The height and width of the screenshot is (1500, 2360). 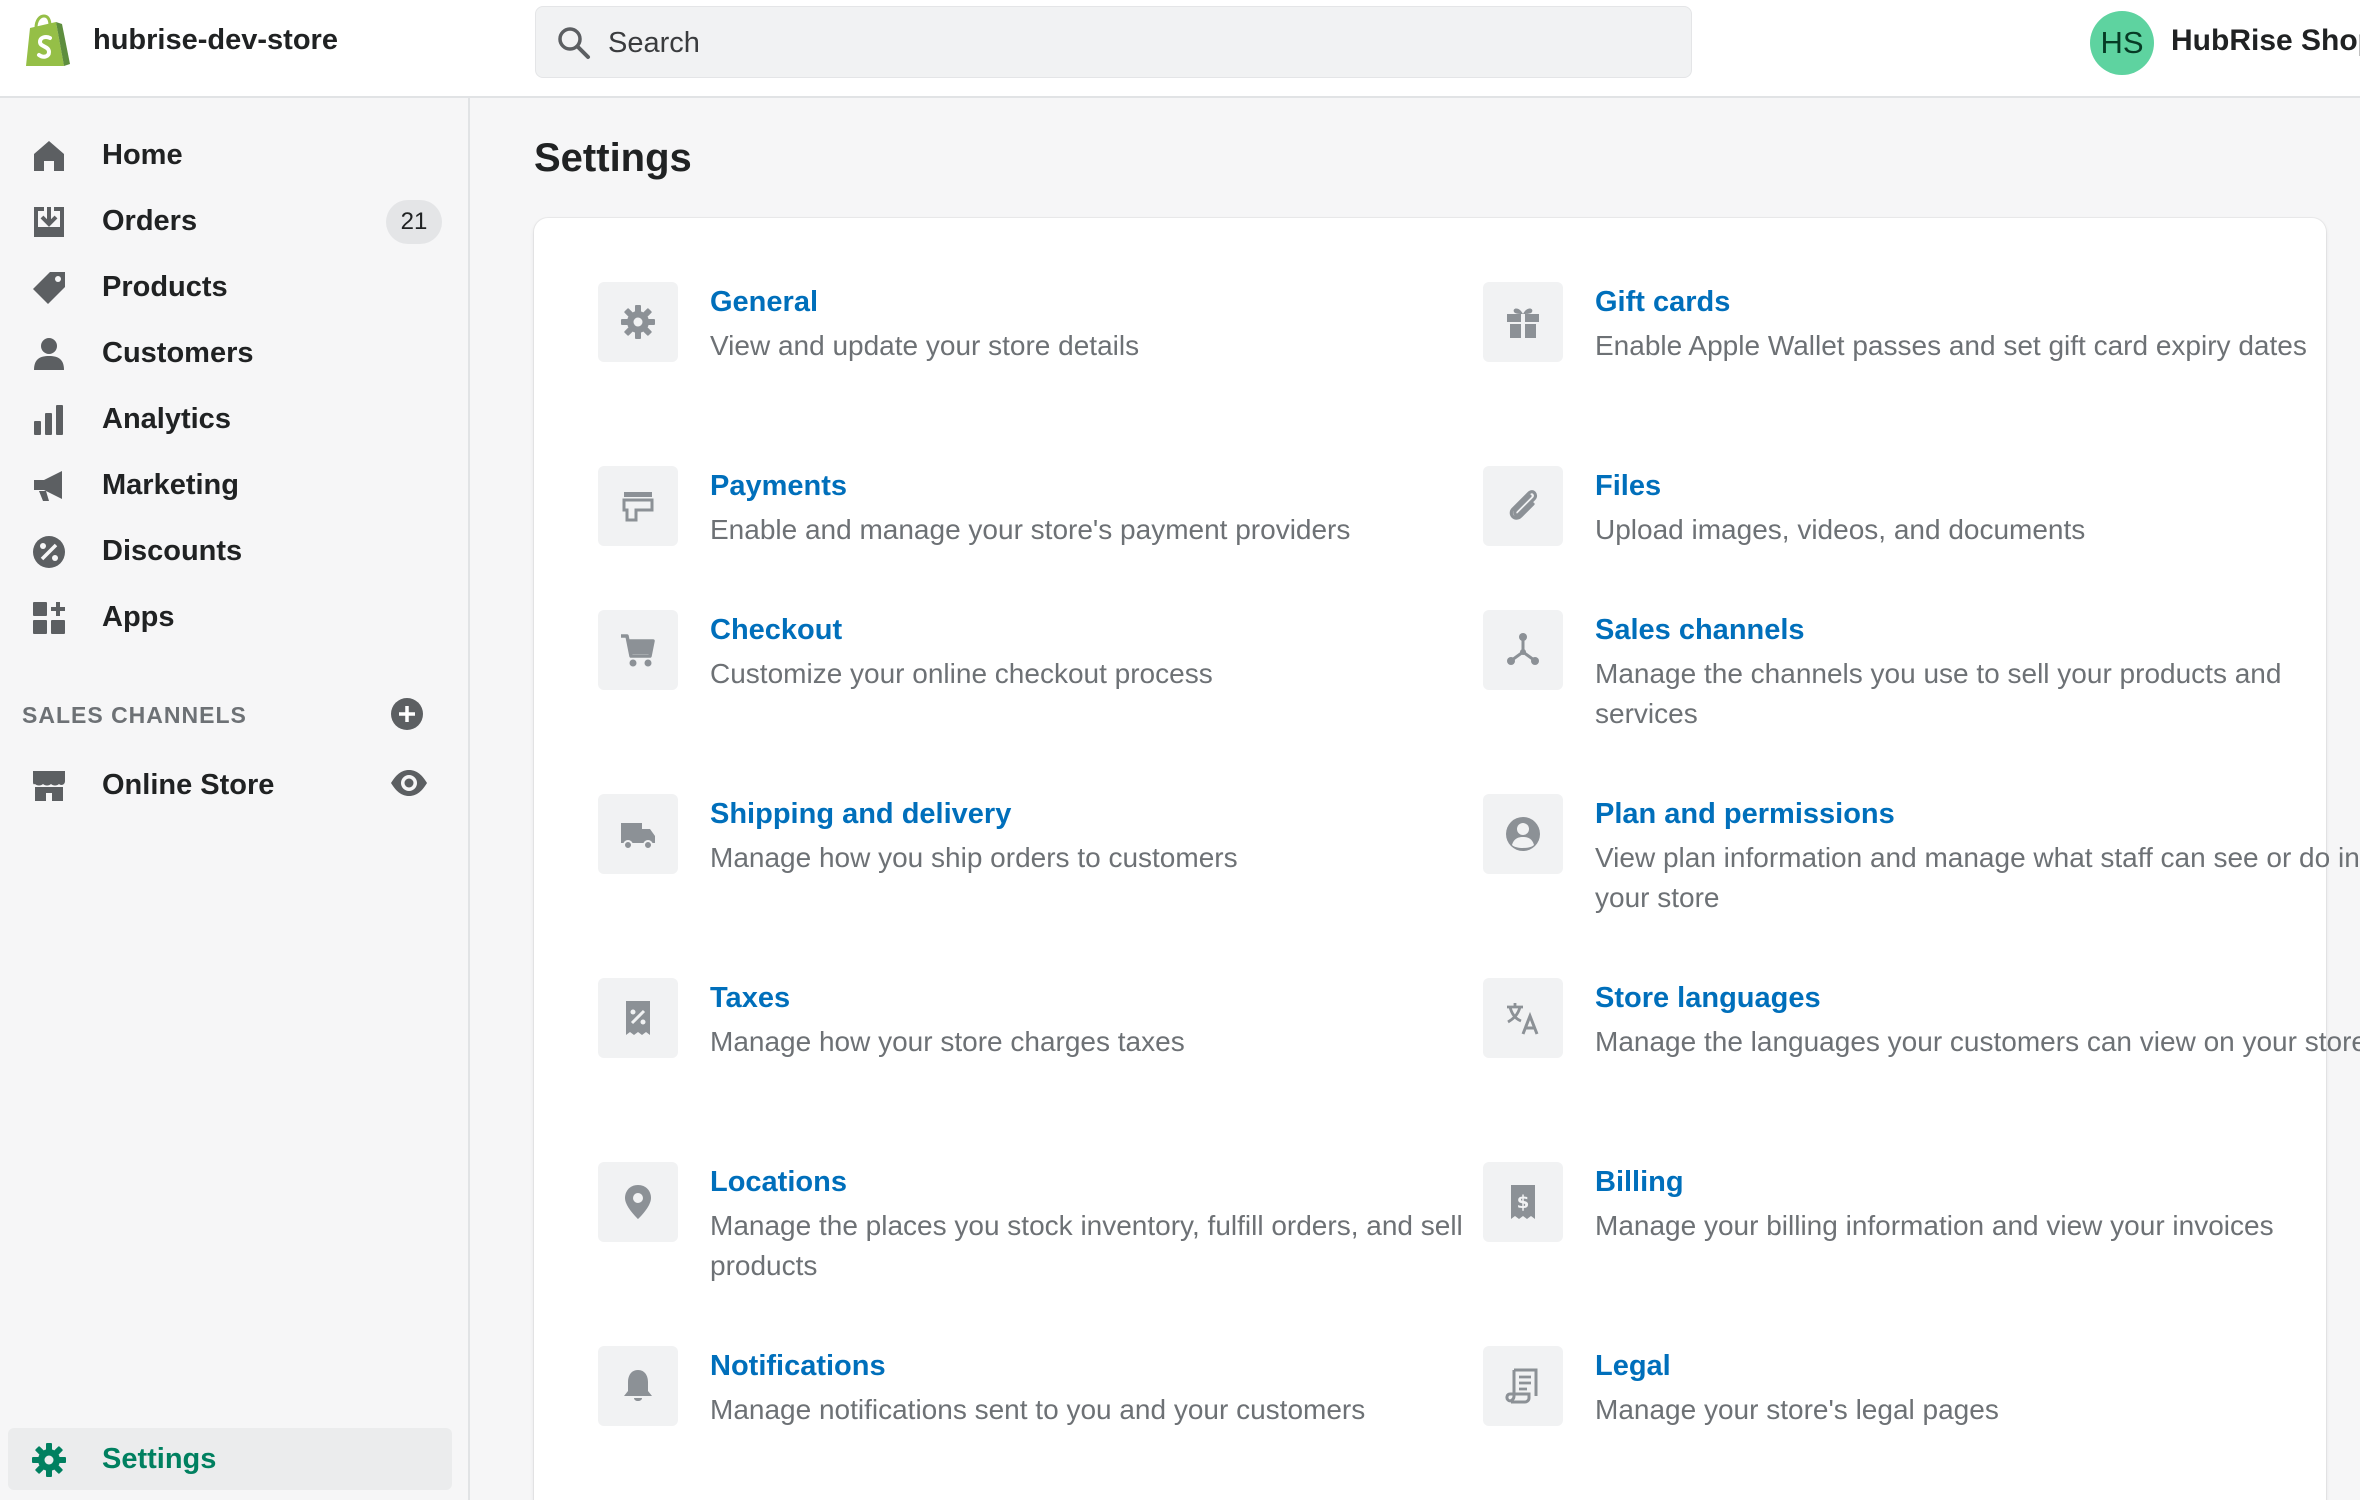 I want to click on setting-title: Store languages, so click(x=1708, y=998).